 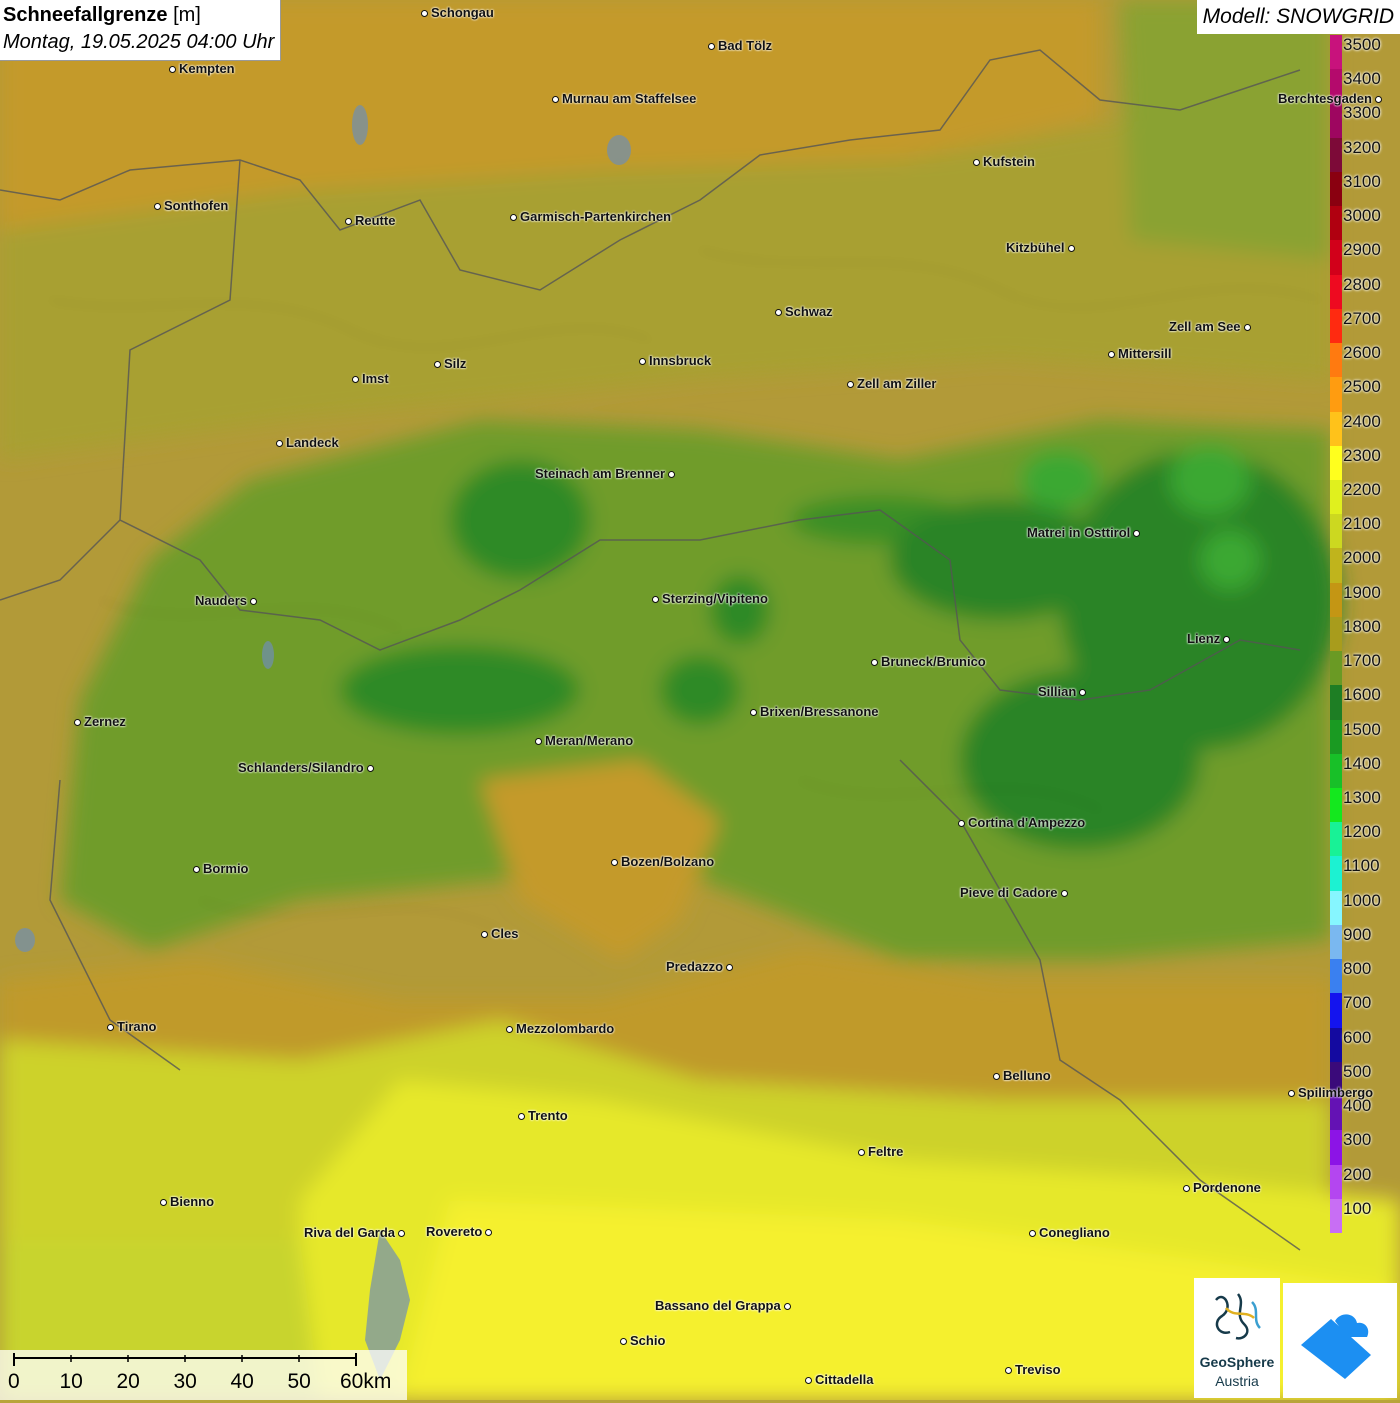 I want to click on city-label: Trento, so click(x=548, y=1115).